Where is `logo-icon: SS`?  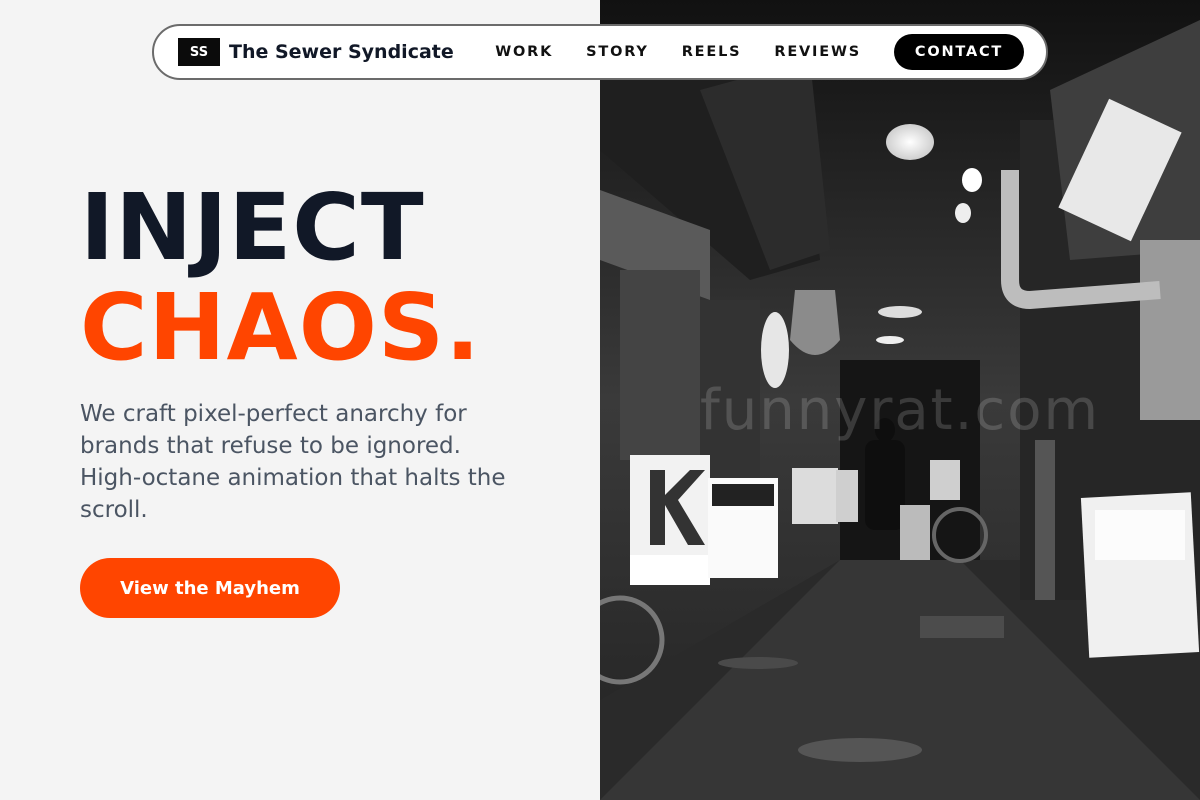
logo-icon: SS is located at coordinates (199, 52).